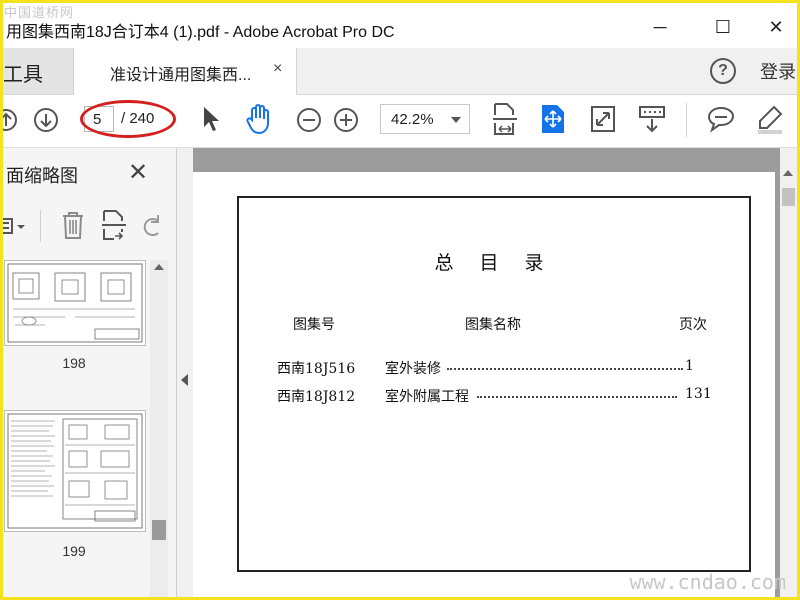 The height and width of the screenshot is (600, 800). What do you see at coordinates (88, 226) in the screenshot?
I see `sidebar-toolbar` at bounding box center [88, 226].